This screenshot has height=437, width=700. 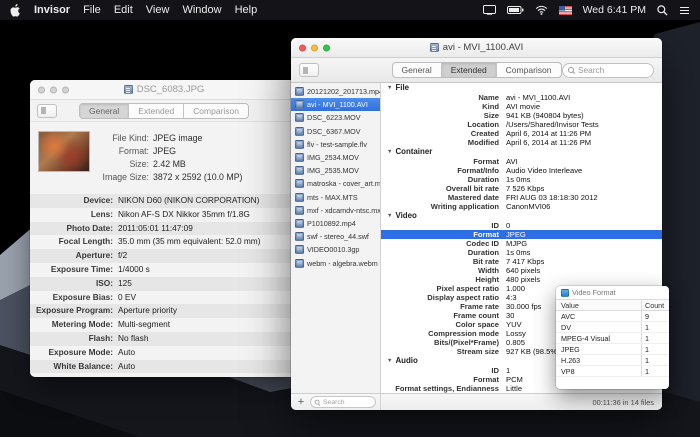 I want to click on exif-value: No flash, so click(x=133, y=337).